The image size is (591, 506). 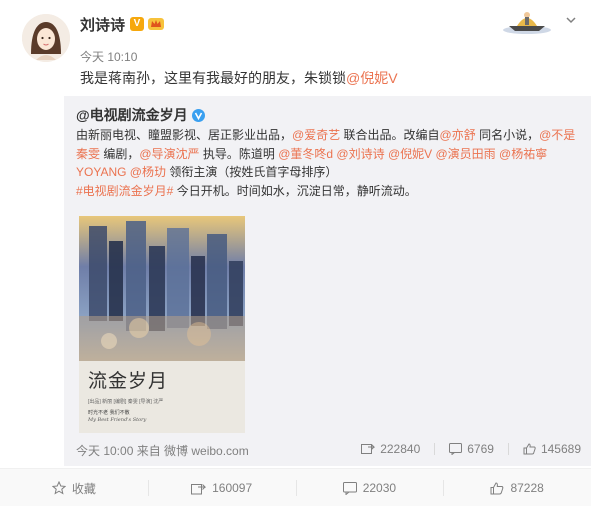 I want to click on author-row: 刘诗诗 V, so click(x=124, y=24).